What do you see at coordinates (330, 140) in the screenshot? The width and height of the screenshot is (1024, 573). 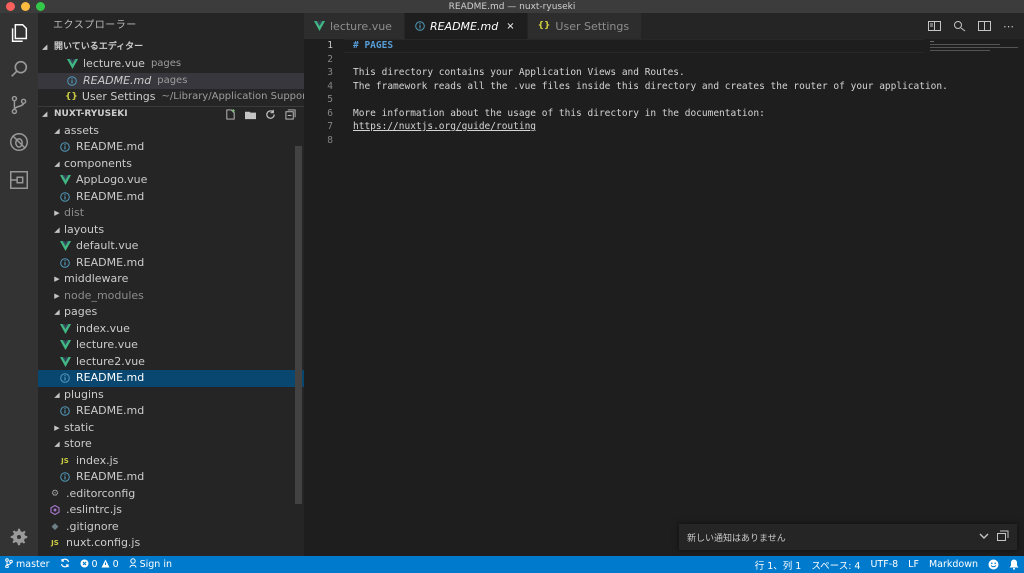 I see `line-number: 8` at bounding box center [330, 140].